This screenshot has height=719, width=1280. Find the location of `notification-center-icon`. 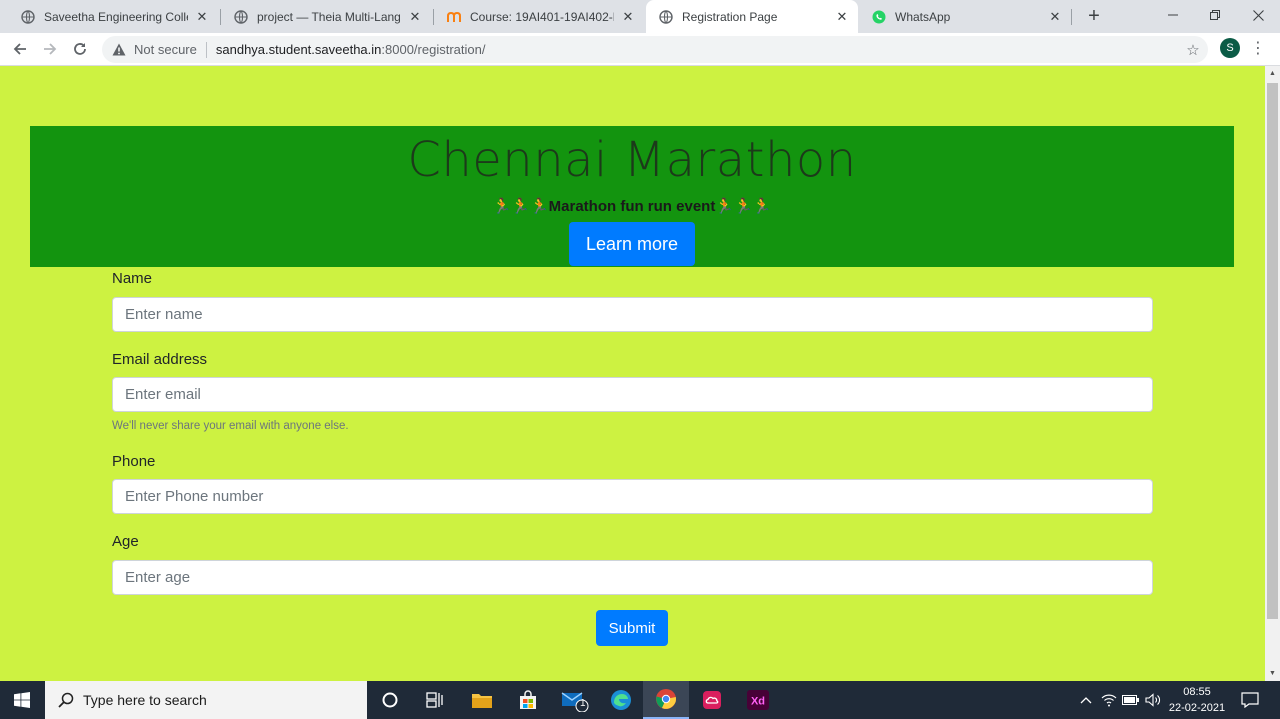

notification-center-icon is located at coordinates (1250, 700).